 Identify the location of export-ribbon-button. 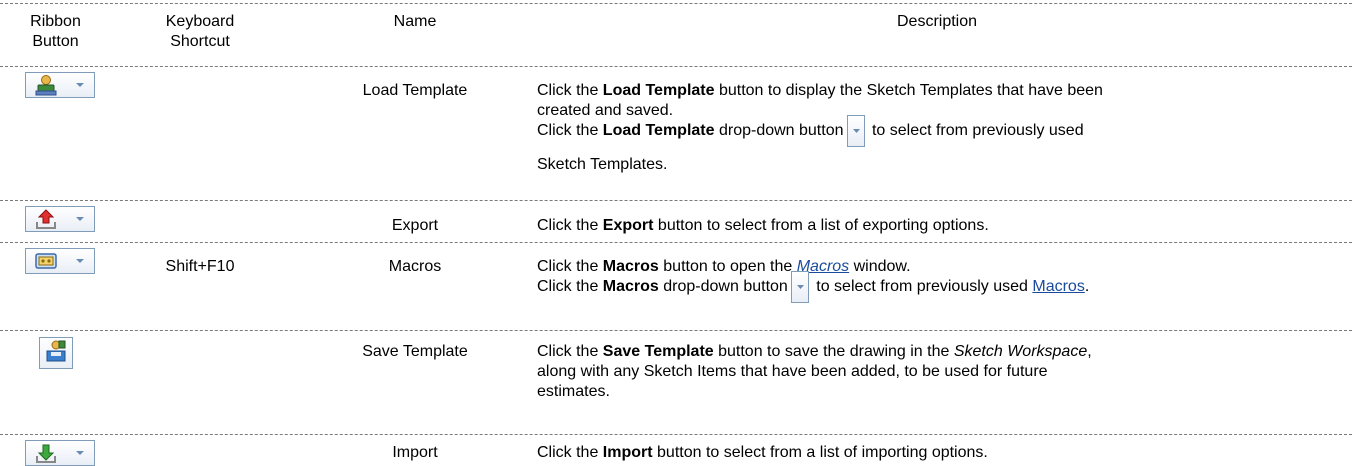
(60, 219).